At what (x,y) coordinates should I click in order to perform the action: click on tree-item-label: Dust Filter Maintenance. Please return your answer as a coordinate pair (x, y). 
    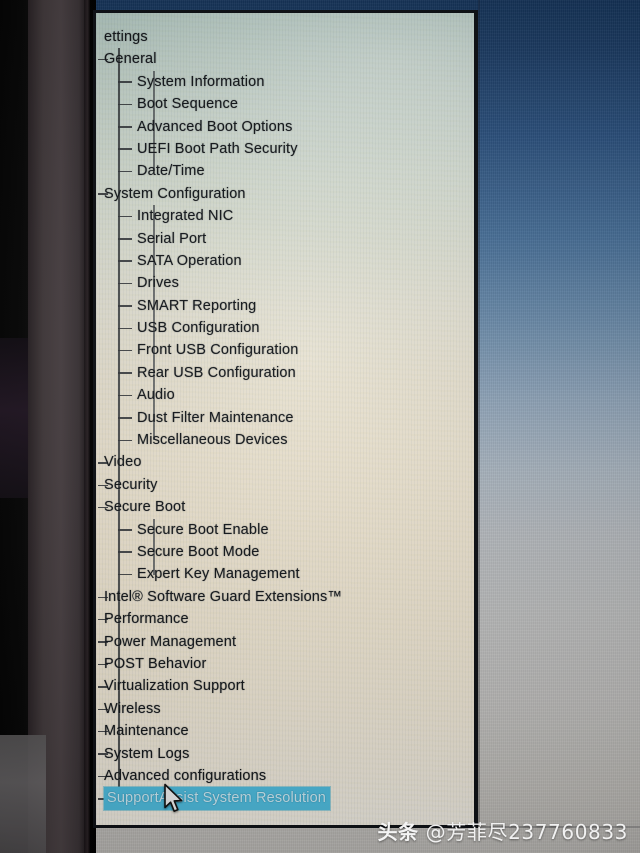
    Looking at the image, I should click on (215, 417).